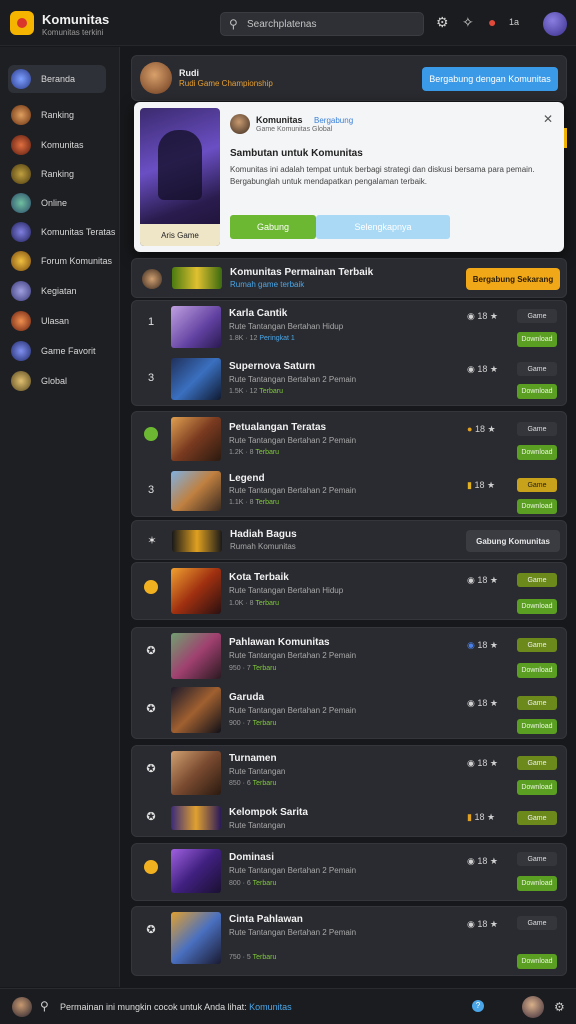  I want to click on join-community-button: Bergabung dengan Komunitas, so click(490, 79).